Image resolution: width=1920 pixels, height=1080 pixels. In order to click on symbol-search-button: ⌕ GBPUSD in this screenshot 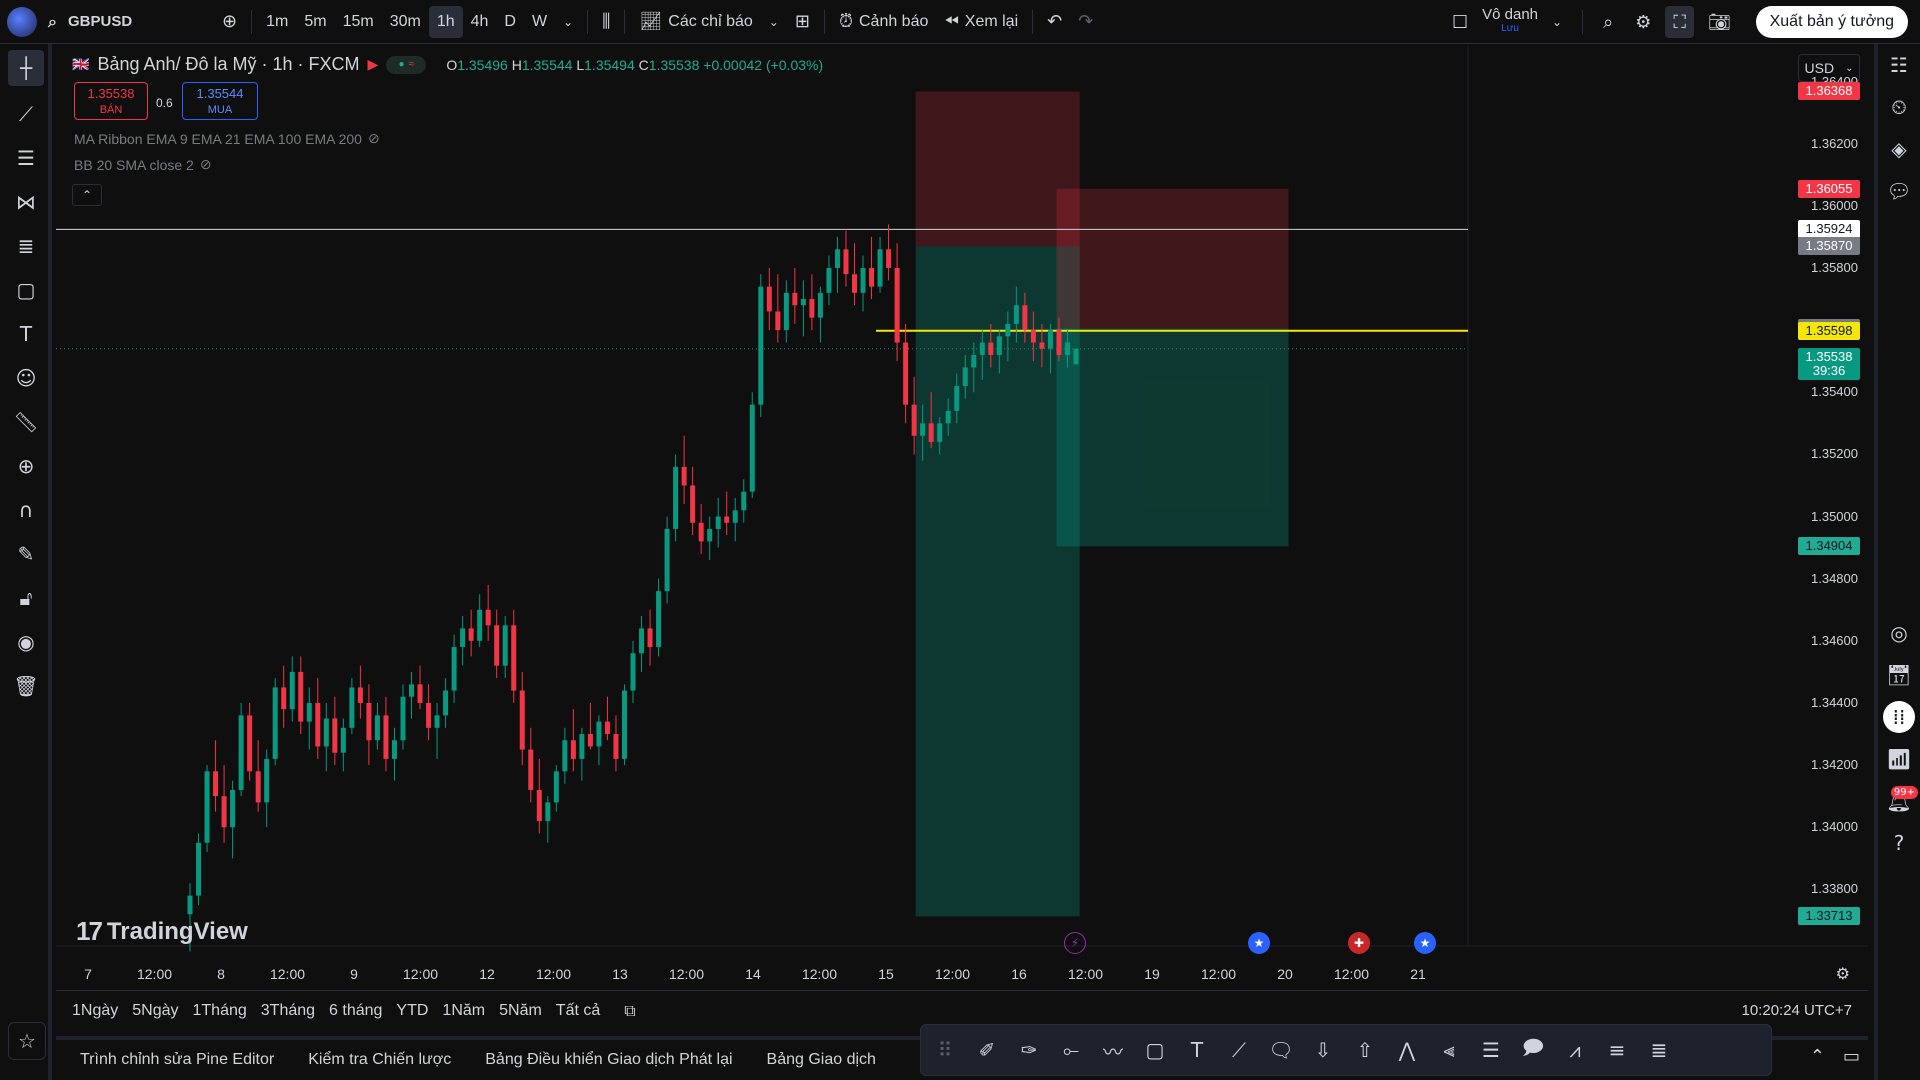, I will do `click(129, 22)`.